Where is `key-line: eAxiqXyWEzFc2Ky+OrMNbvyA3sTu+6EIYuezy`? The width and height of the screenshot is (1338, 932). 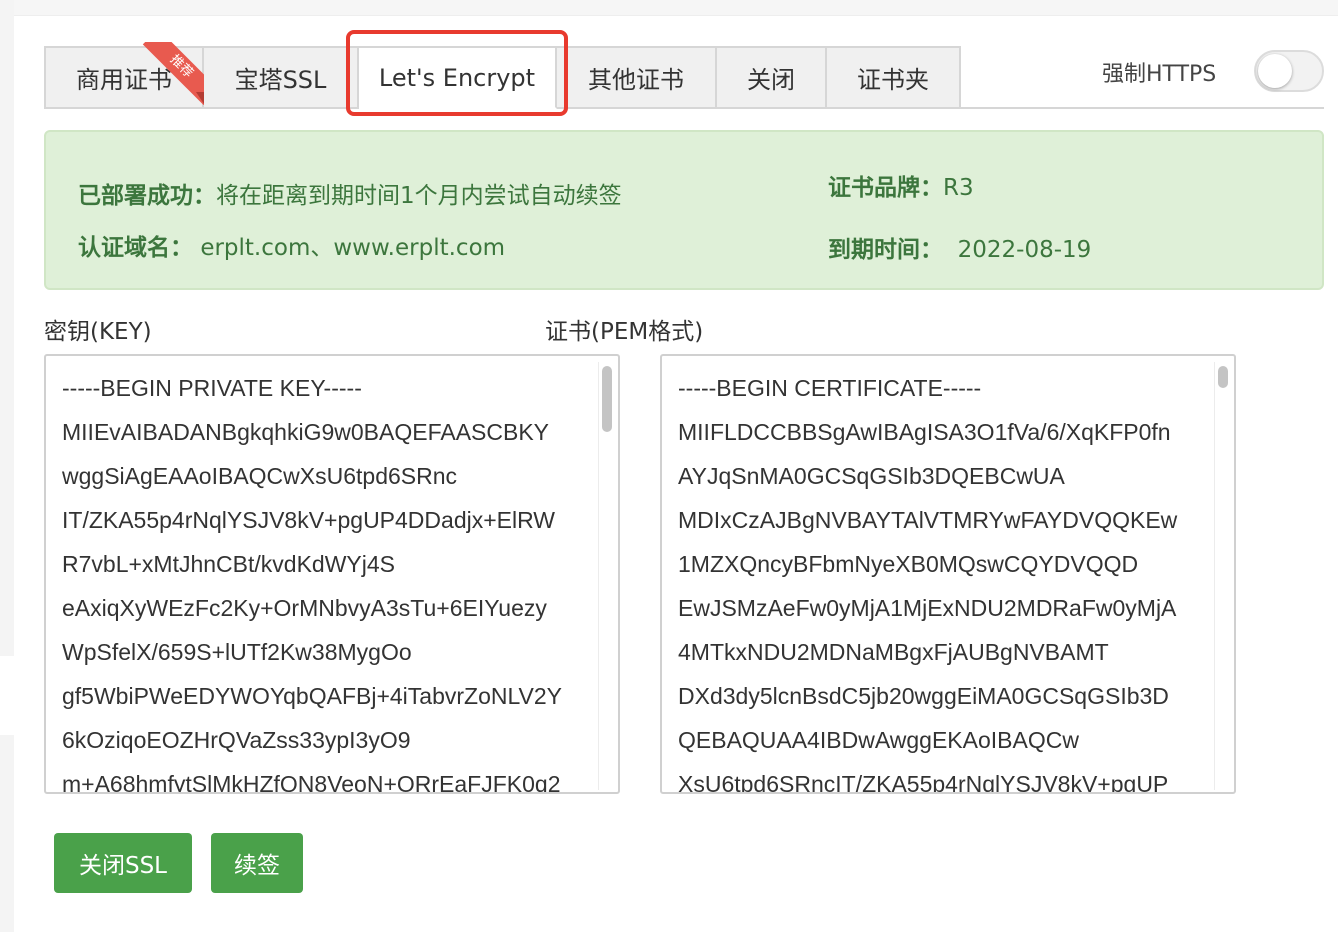
key-line: eAxiqXyWEzFc2Ky+OrMNbvyA3sTu+6EIYuezy is located at coordinates (304, 608).